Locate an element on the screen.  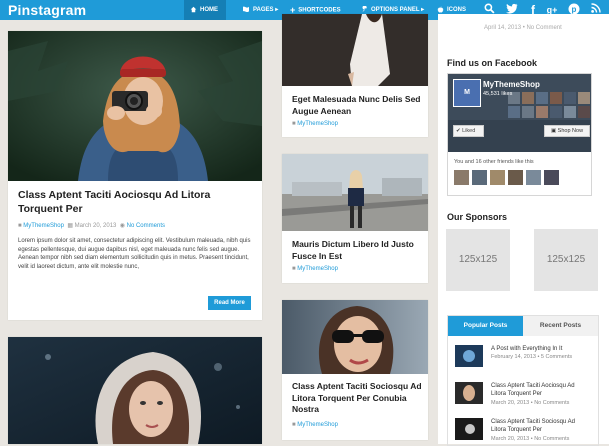
wrench-icon is located at coordinates (364, 9).